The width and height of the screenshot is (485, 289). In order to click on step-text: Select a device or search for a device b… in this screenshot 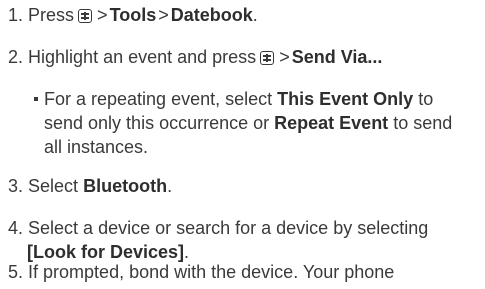, I will do `click(228, 228)`.